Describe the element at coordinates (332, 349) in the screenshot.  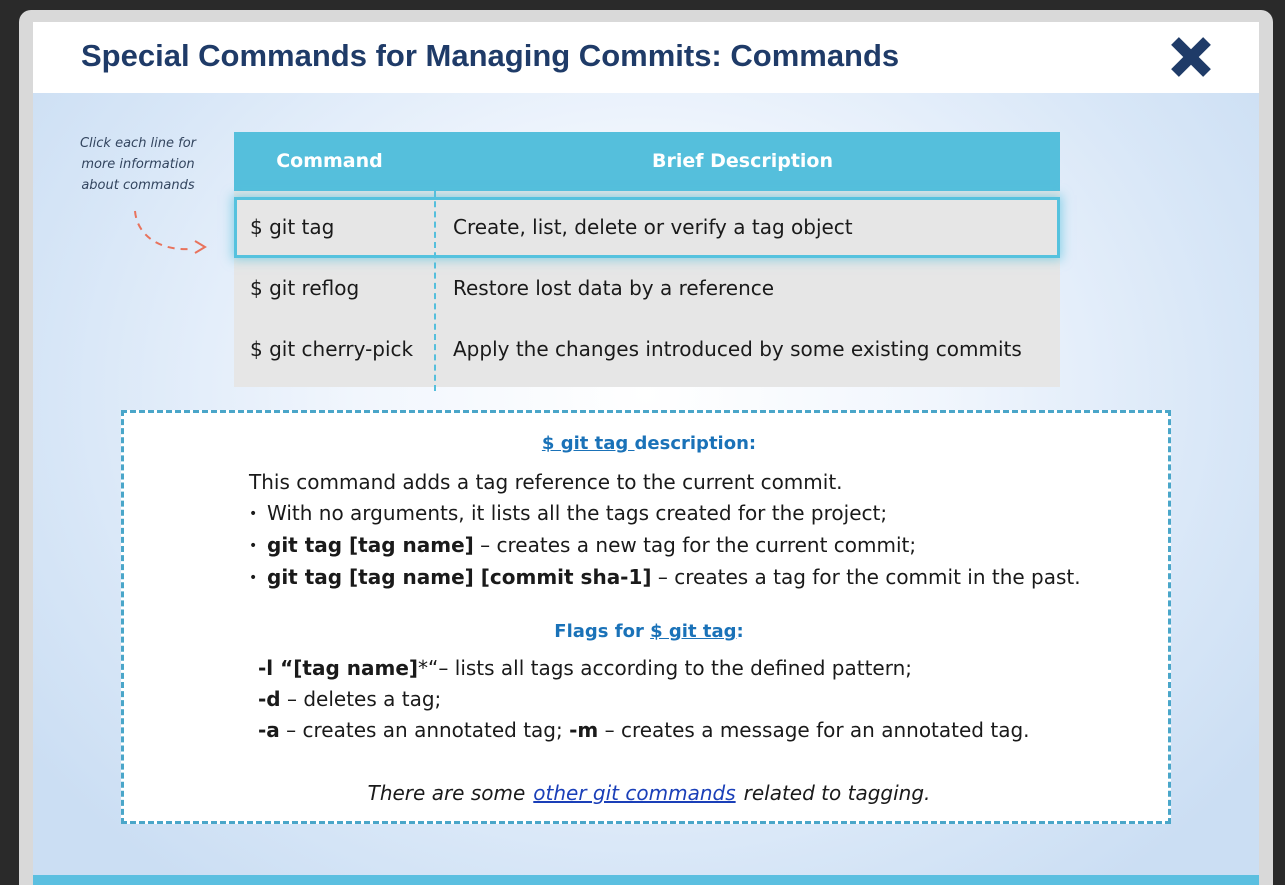
I see `row-command: $ git cherry-pick` at that location.